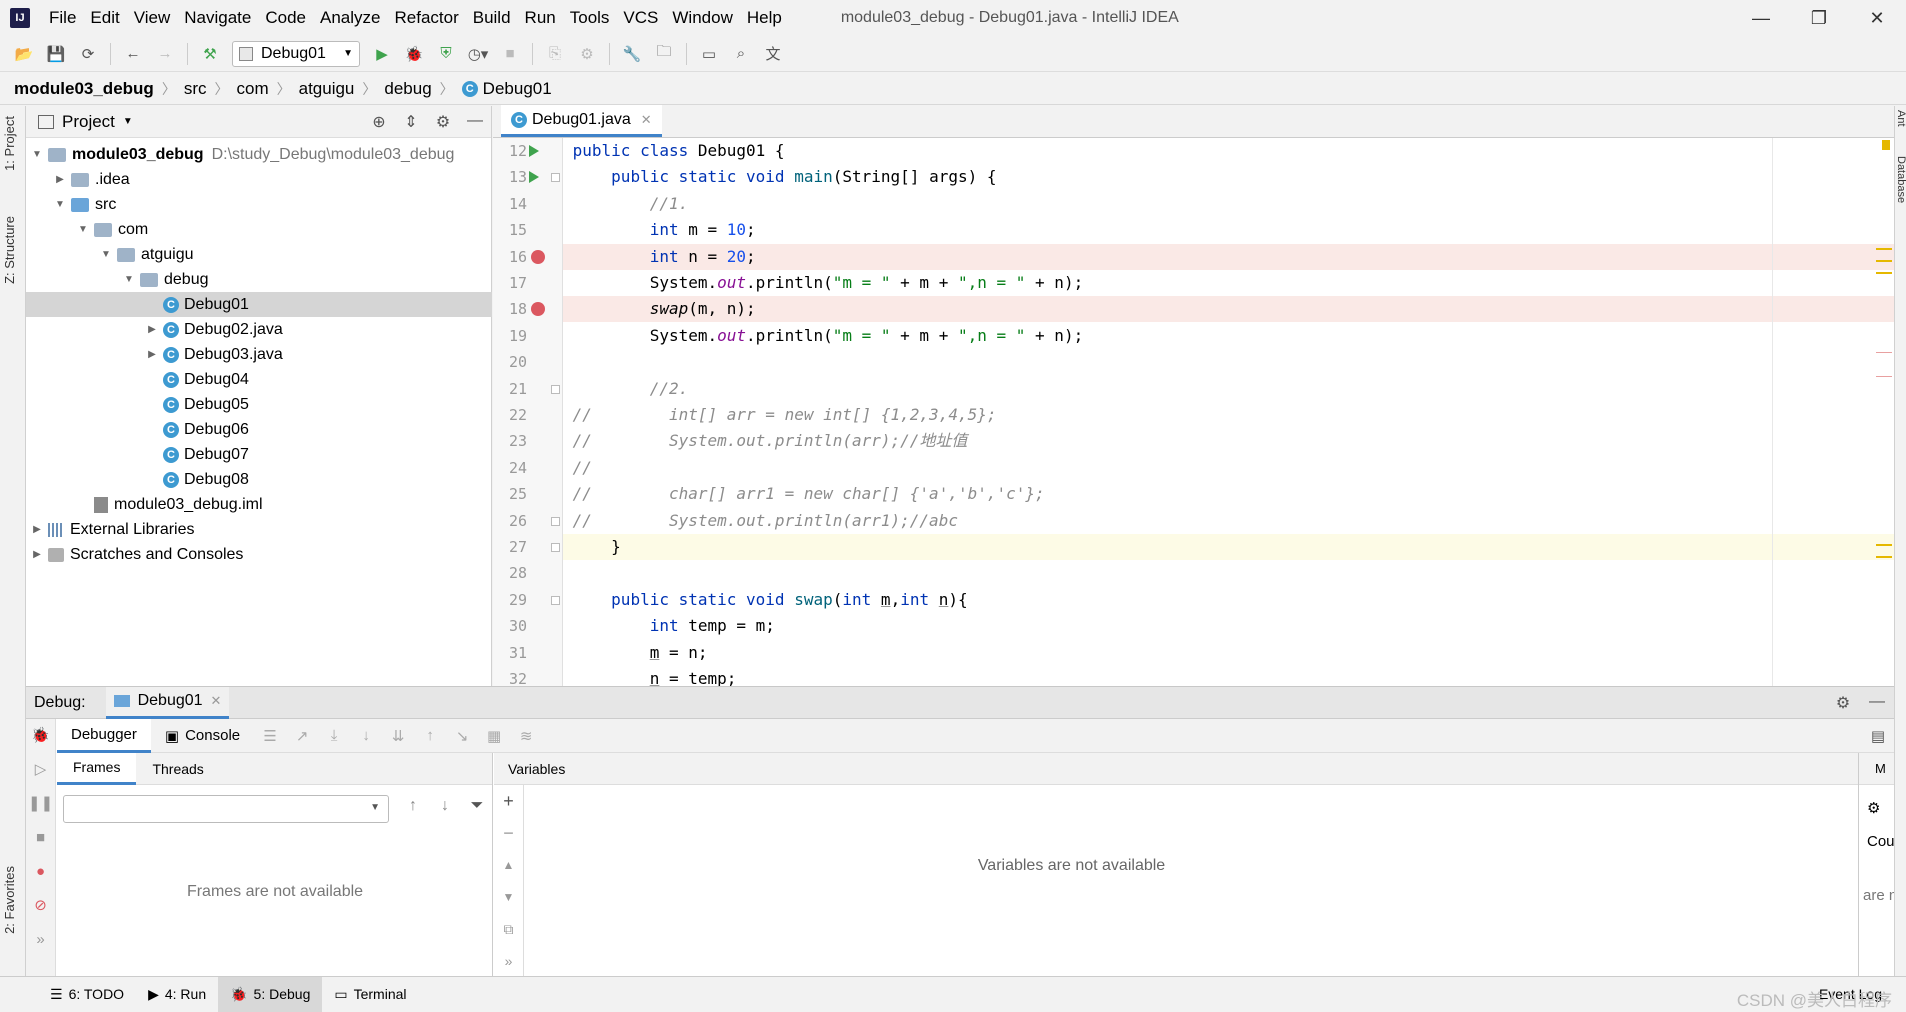 Image resolution: width=1906 pixels, height=1012 pixels. What do you see at coordinates (1228, 256) in the screenshot?
I see `code-line: int n = 20;` at bounding box center [1228, 256].